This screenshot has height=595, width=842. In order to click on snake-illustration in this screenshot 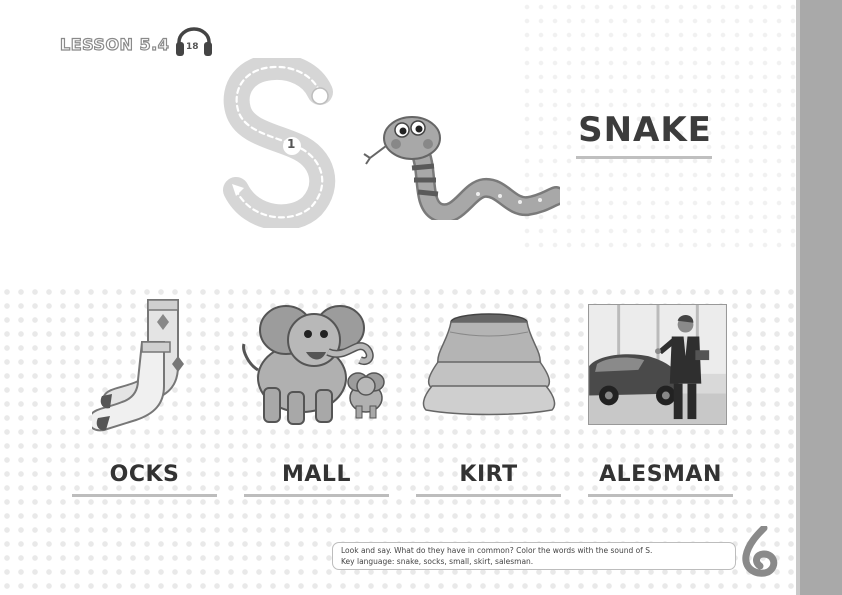, I will do `click(461, 168)`.